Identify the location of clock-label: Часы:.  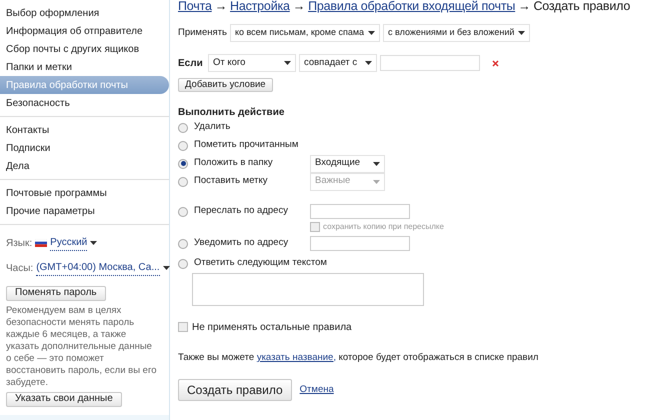
(20, 269).